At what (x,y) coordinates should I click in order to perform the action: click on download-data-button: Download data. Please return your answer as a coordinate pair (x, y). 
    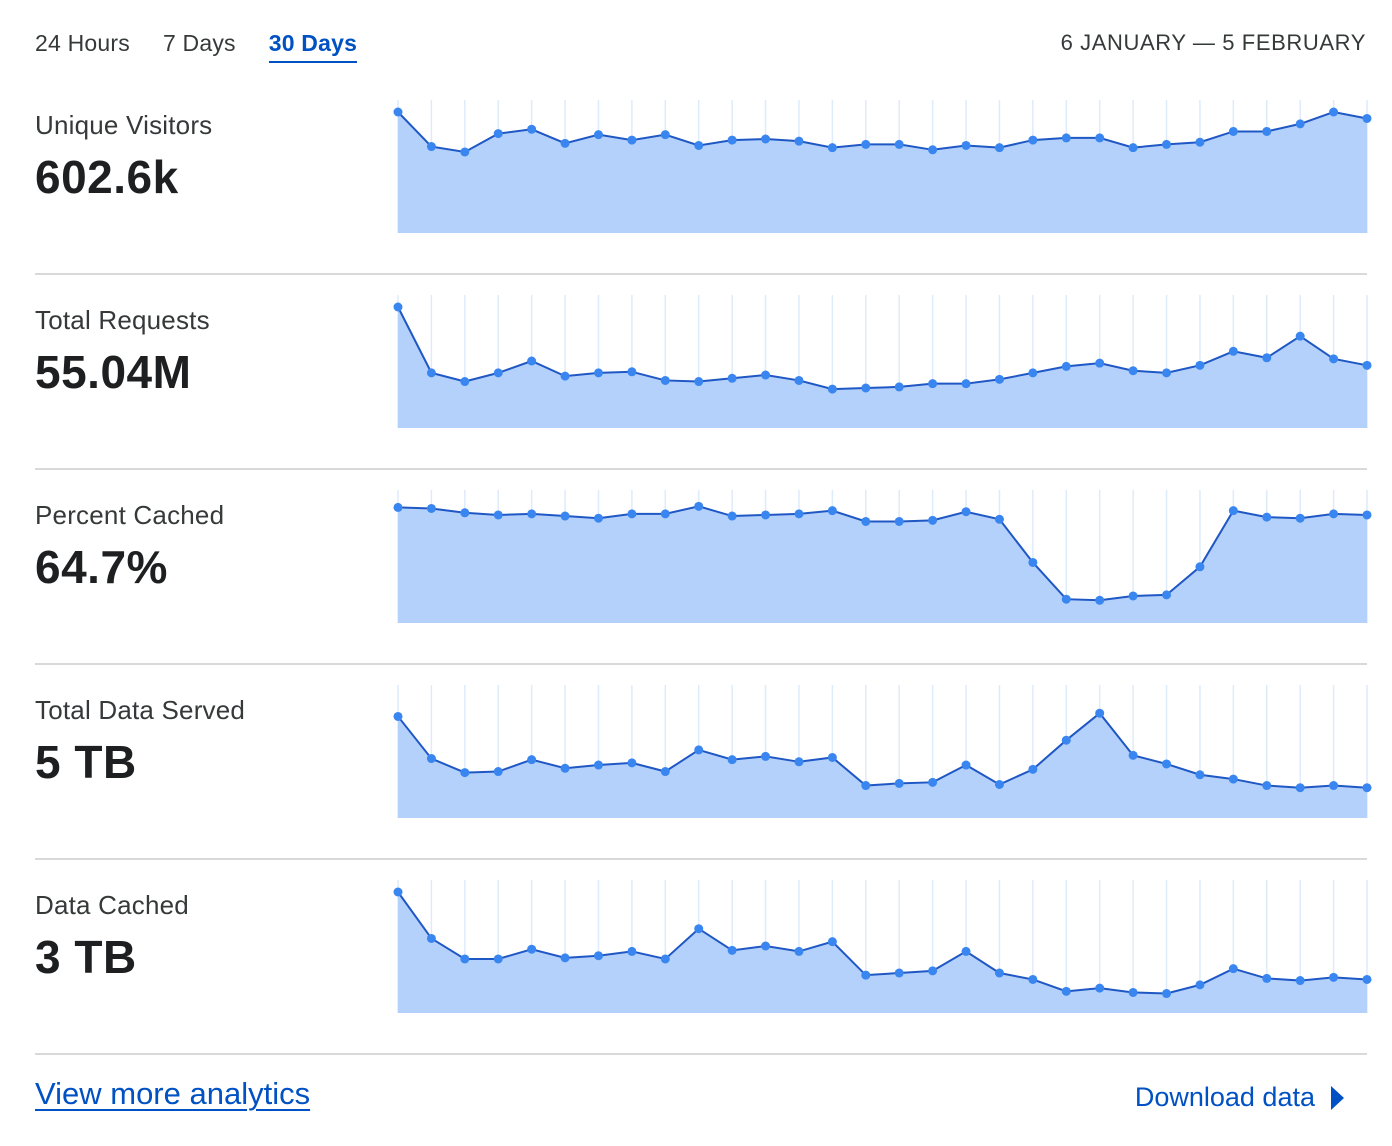
    Looking at the image, I should click on (1239, 1097).